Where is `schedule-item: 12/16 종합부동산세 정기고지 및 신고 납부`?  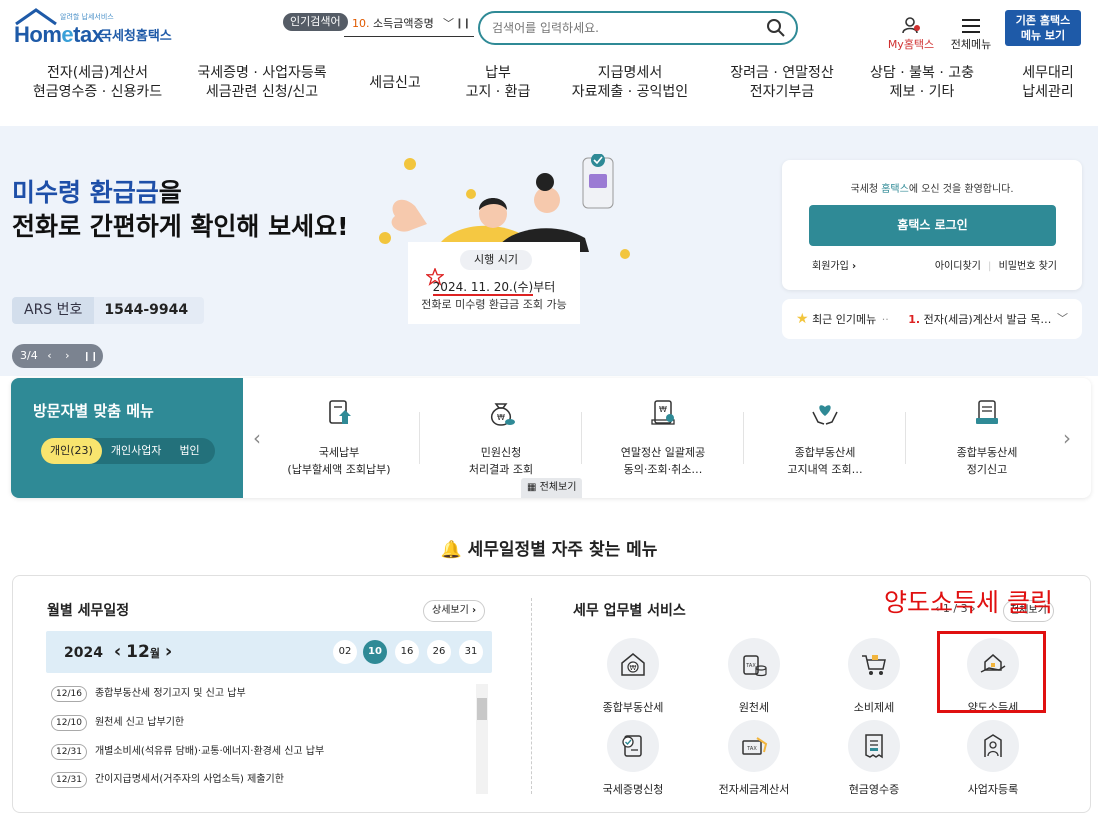 schedule-item: 12/16 종합부동산세 정기고지 및 신고 납부 is located at coordinates (148, 693).